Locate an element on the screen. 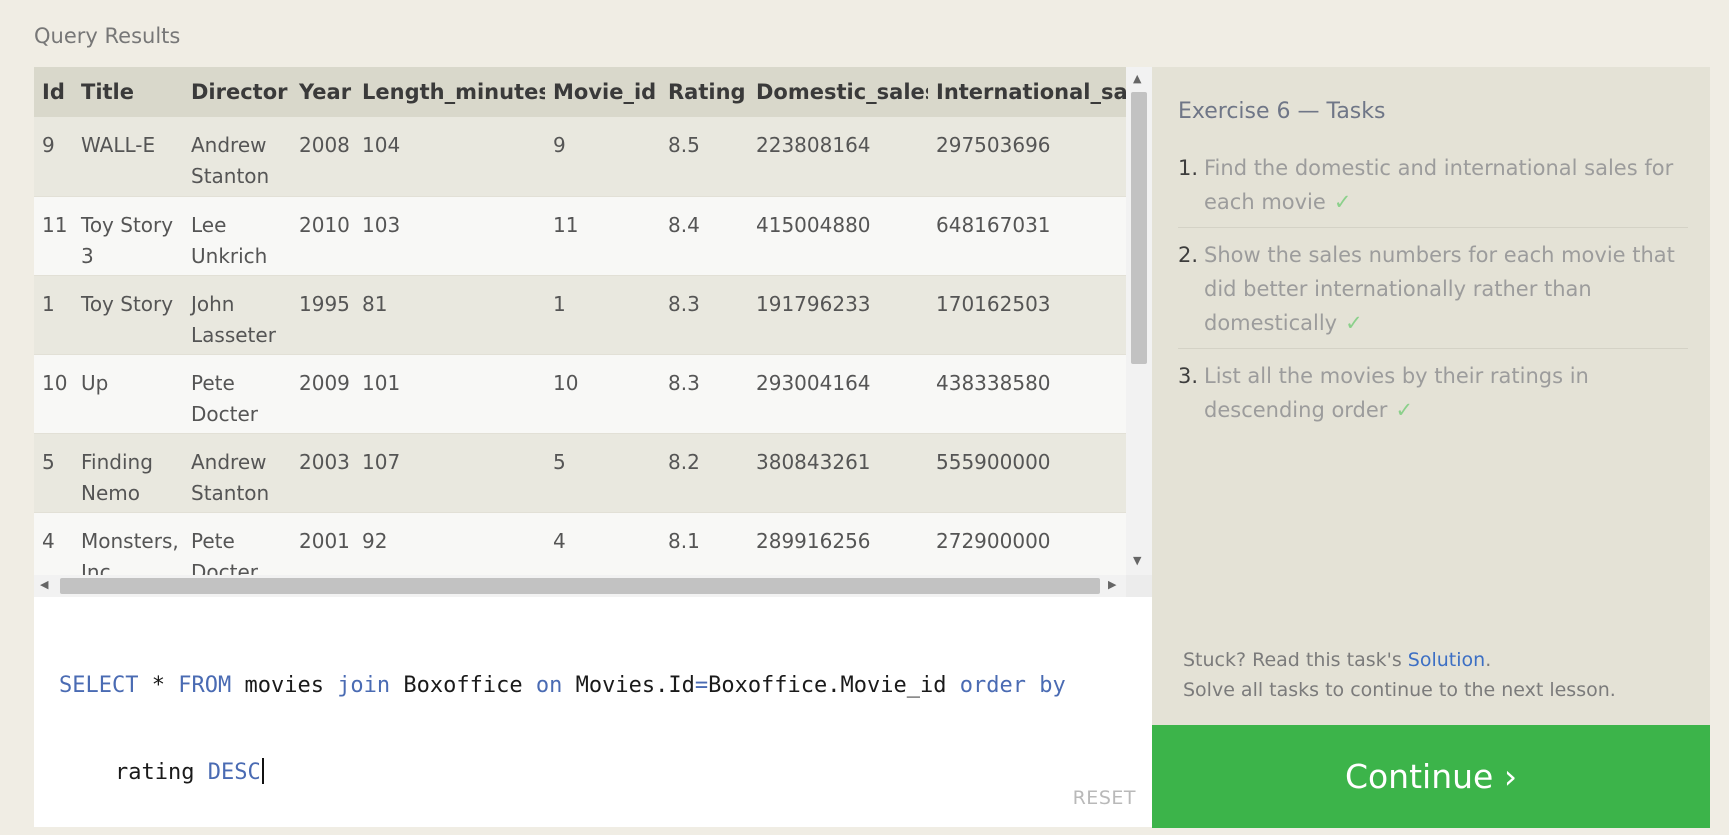  sql-text: movies is located at coordinates (284, 685).